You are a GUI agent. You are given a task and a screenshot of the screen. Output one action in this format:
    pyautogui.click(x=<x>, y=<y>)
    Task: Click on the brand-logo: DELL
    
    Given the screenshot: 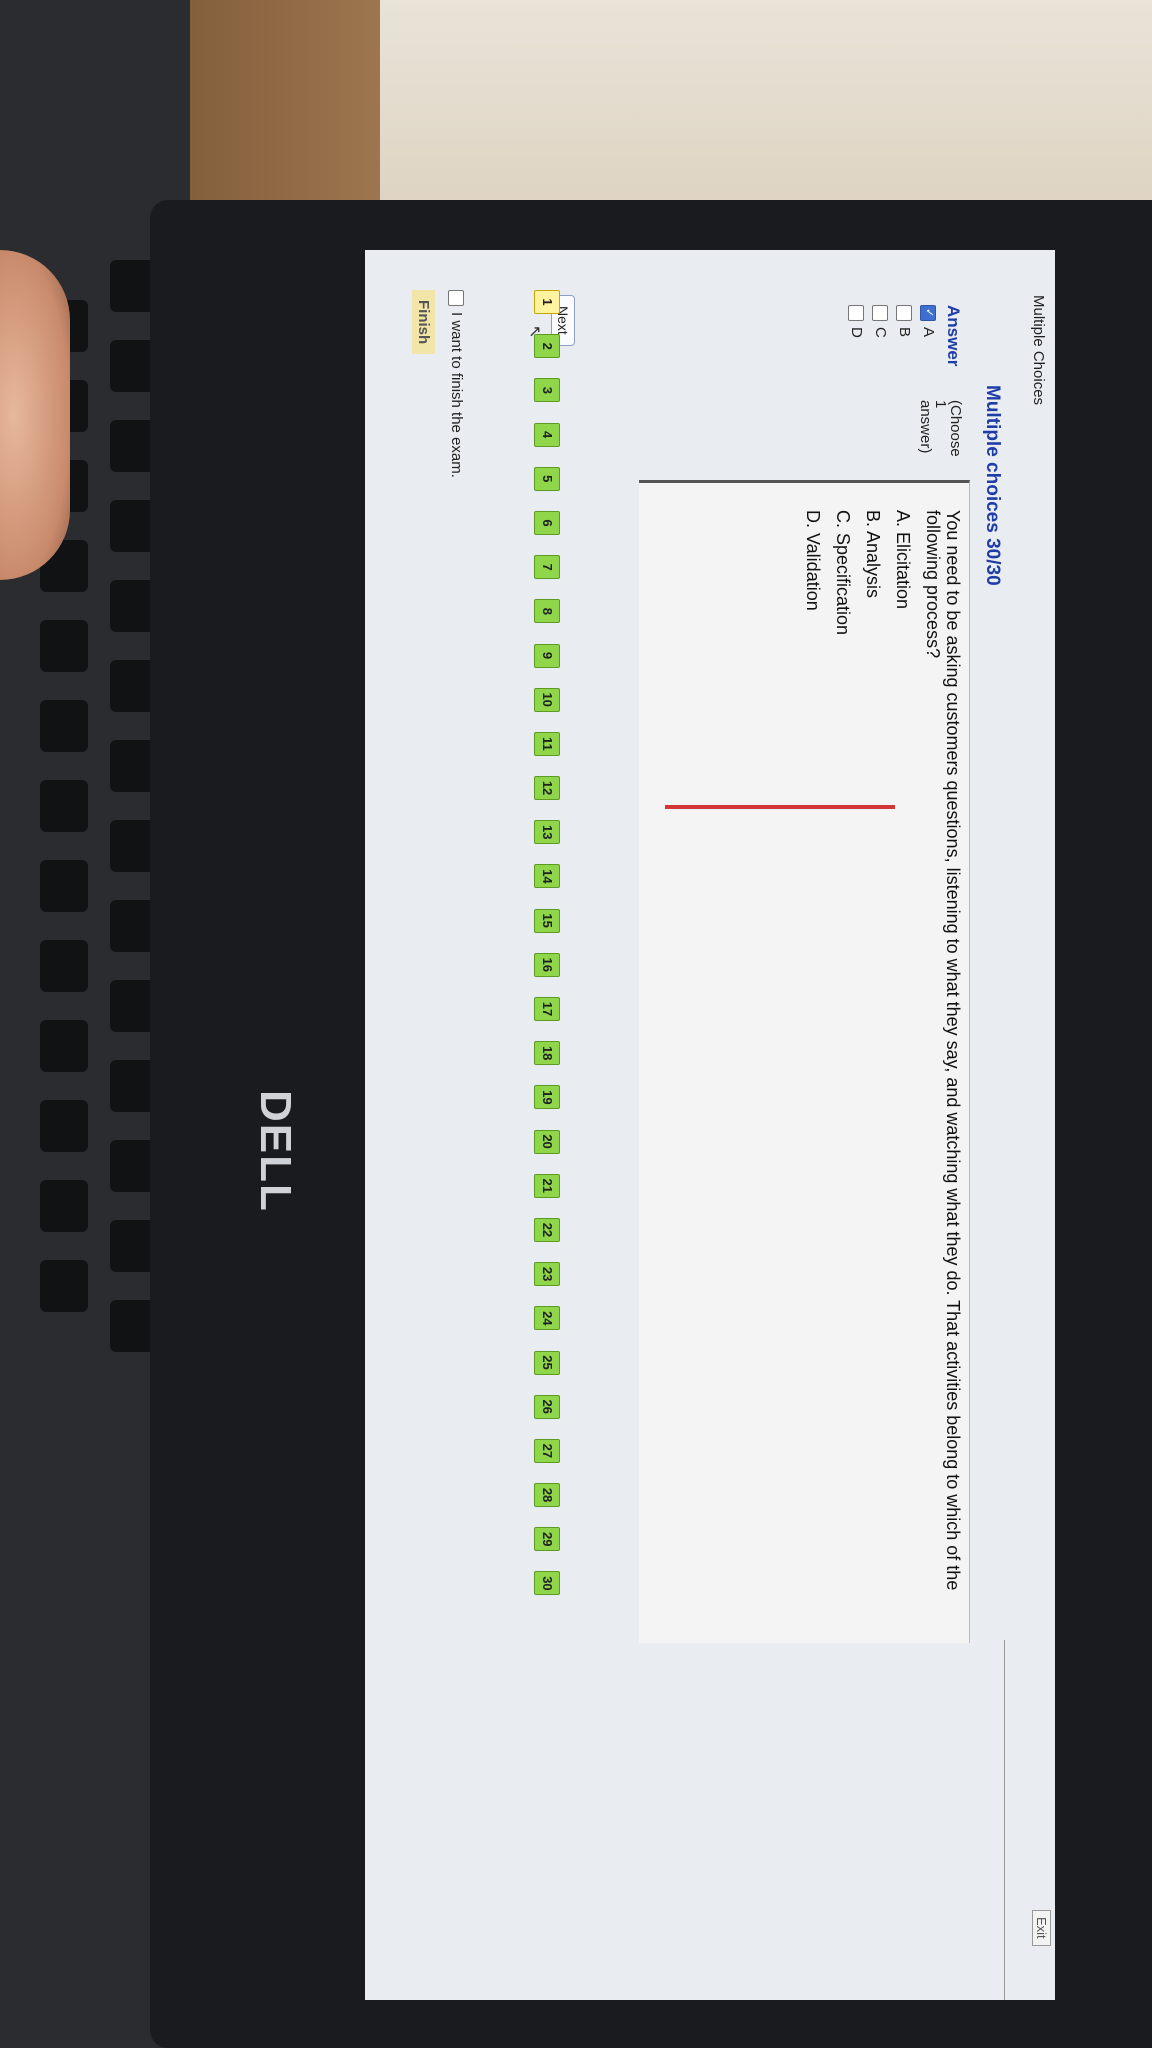 What is the action you would take?
    pyautogui.click(x=275, y=1151)
    